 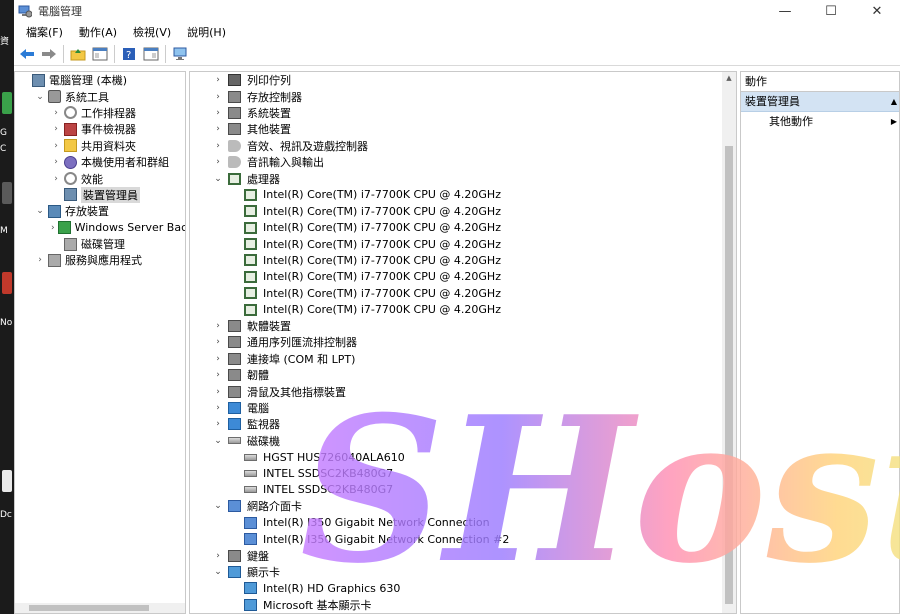 What do you see at coordinates (463, 326) in the screenshot?
I see `device-category: › 軟體裝置` at bounding box center [463, 326].